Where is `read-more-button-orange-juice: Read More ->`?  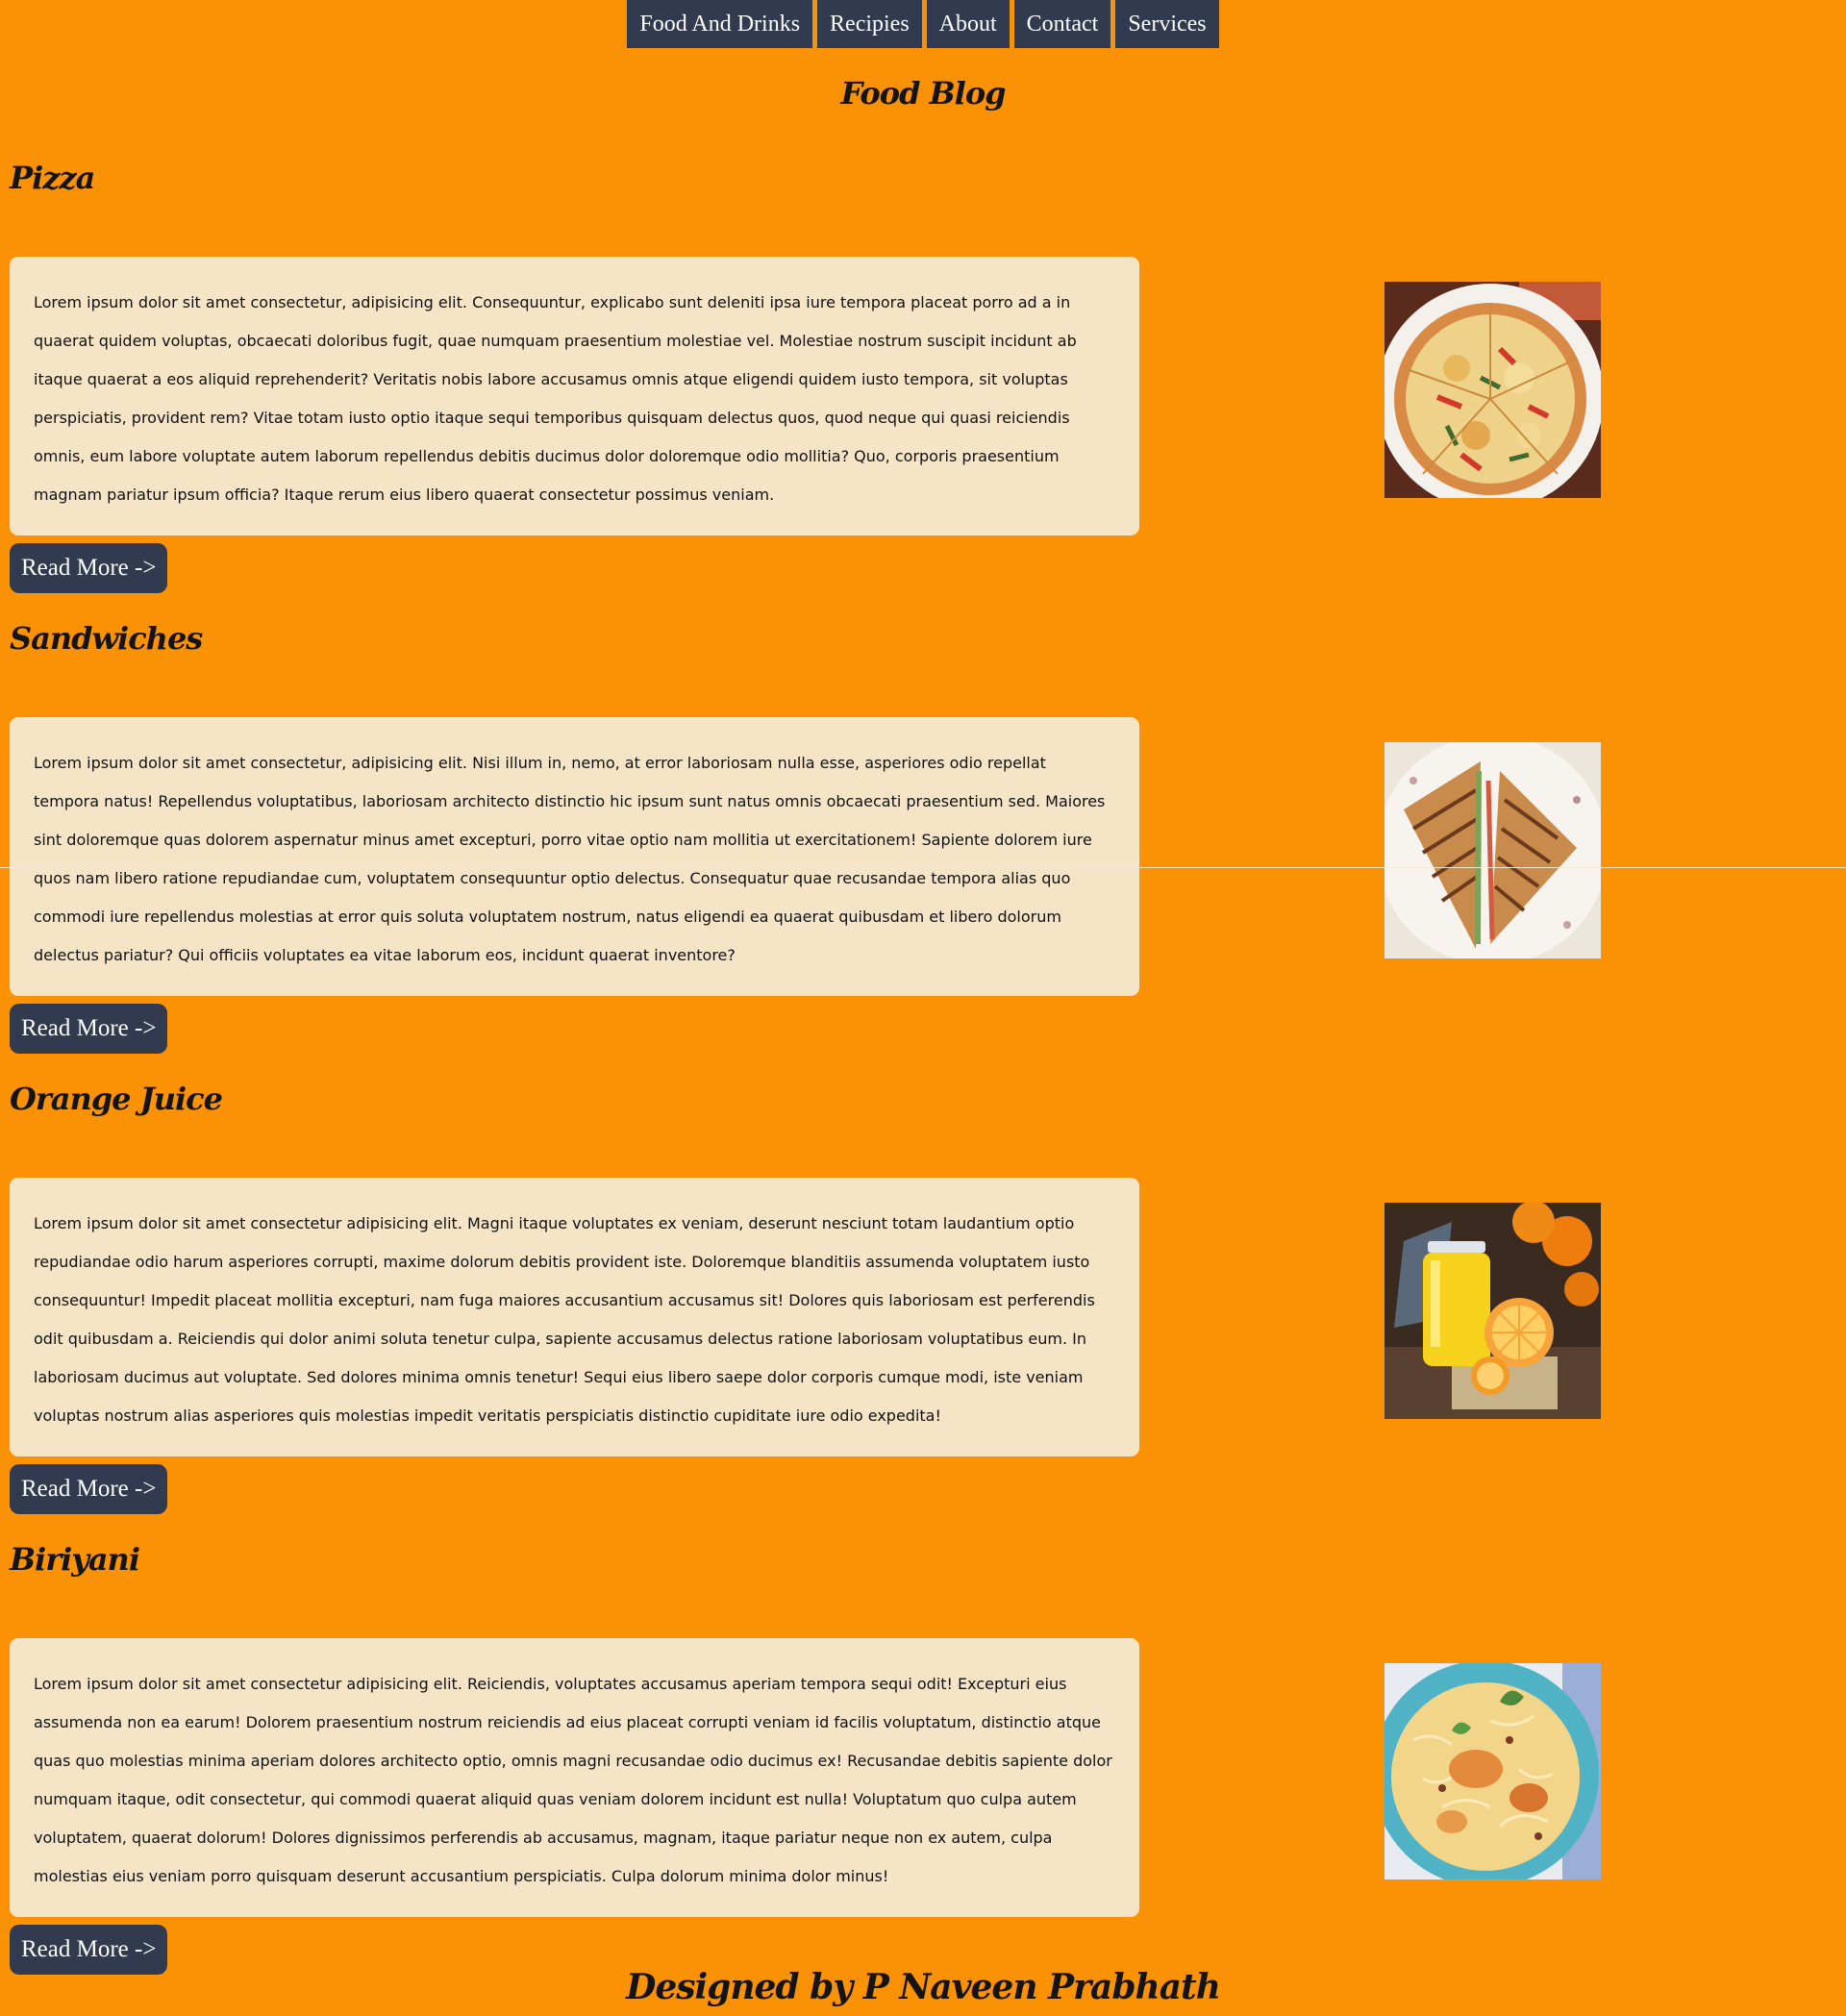
read-more-button-orange-juice: Read More -> is located at coordinates (89, 1489).